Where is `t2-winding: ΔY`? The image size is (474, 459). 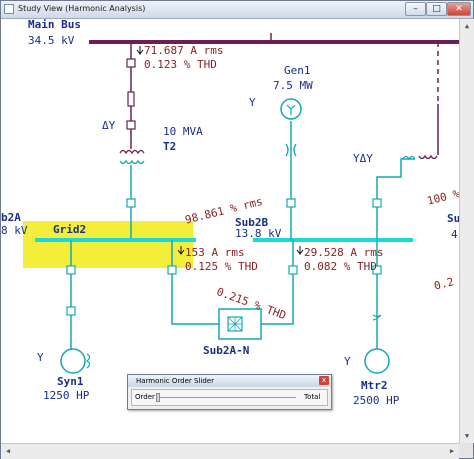 t2-winding: ΔY is located at coordinates (109, 125).